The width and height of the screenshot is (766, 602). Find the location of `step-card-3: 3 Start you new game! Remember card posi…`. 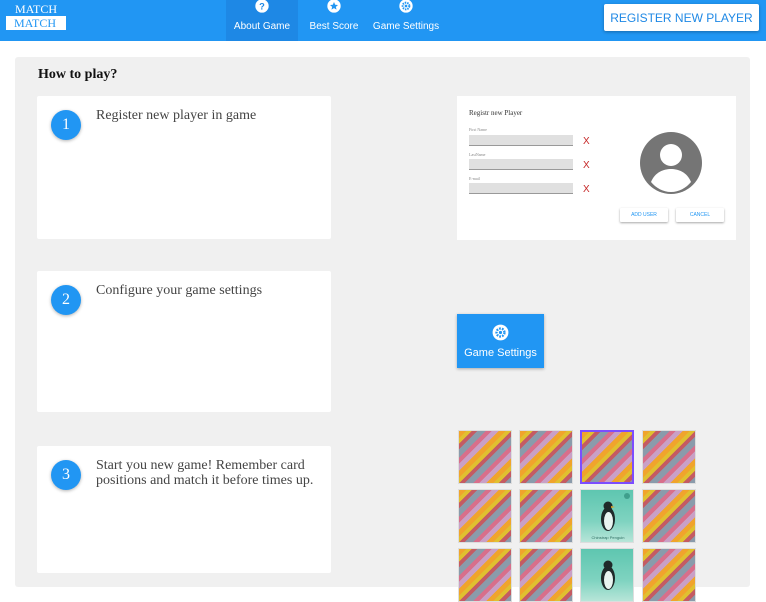

step-card-3: 3 Start you new game! Remember card posi… is located at coordinates (184, 509).